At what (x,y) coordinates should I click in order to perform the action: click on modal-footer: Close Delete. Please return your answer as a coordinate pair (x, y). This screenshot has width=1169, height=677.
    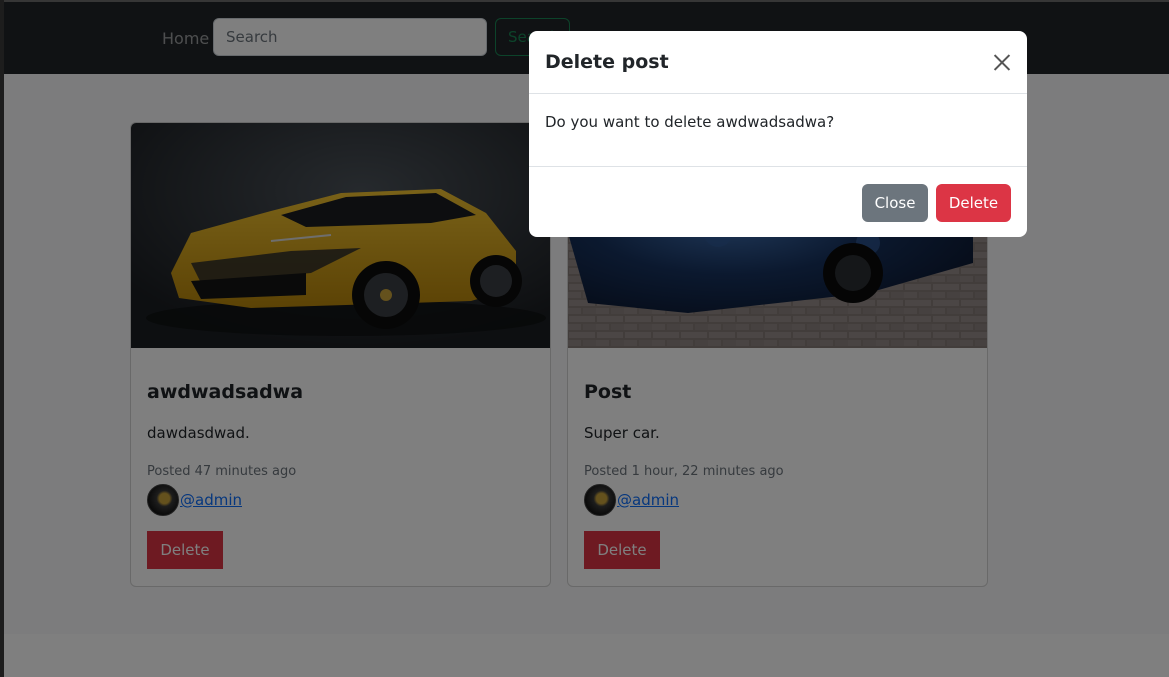
    Looking at the image, I should click on (778, 201).